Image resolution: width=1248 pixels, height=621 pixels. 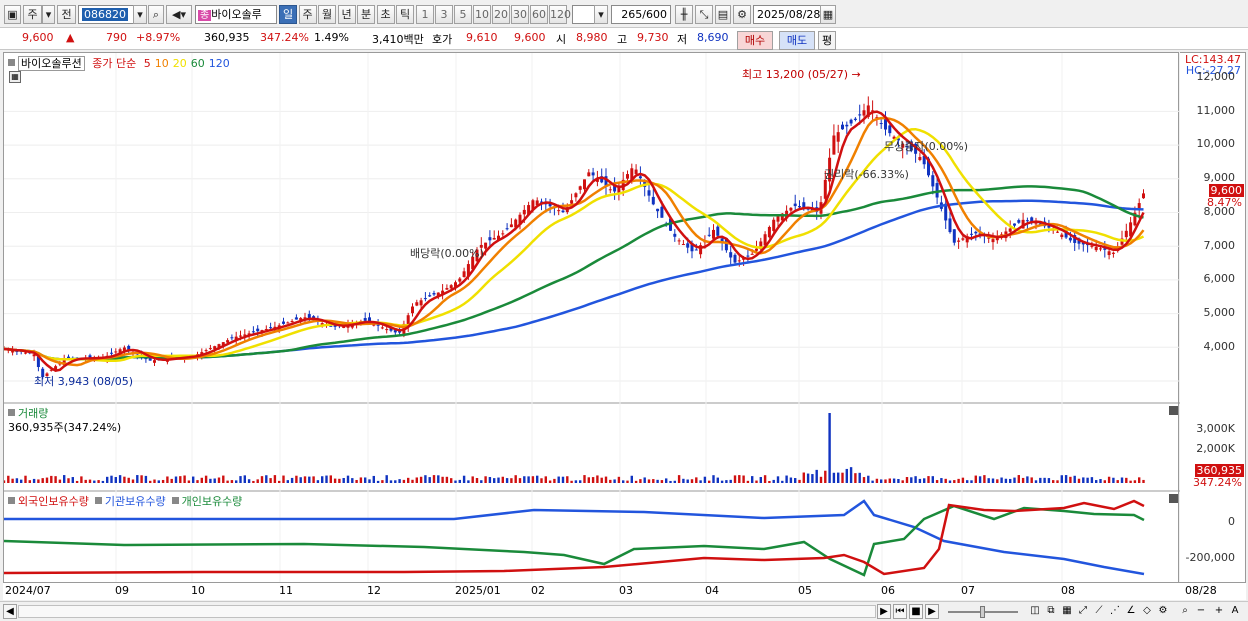 What do you see at coordinates (1147, 611) in the screenshot?
I see `shape-tool-icon: ◇` at bounding box center [1147, 611].